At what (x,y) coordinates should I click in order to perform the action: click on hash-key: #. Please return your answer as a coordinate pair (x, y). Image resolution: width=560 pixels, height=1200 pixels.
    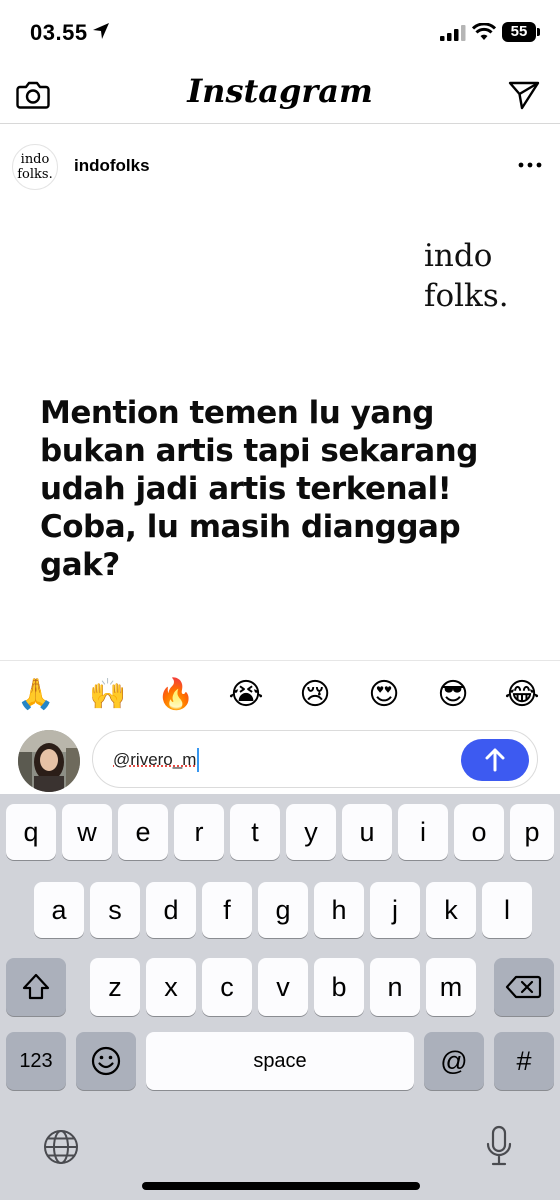
    Looking at the image, I should click on (524, 1061).